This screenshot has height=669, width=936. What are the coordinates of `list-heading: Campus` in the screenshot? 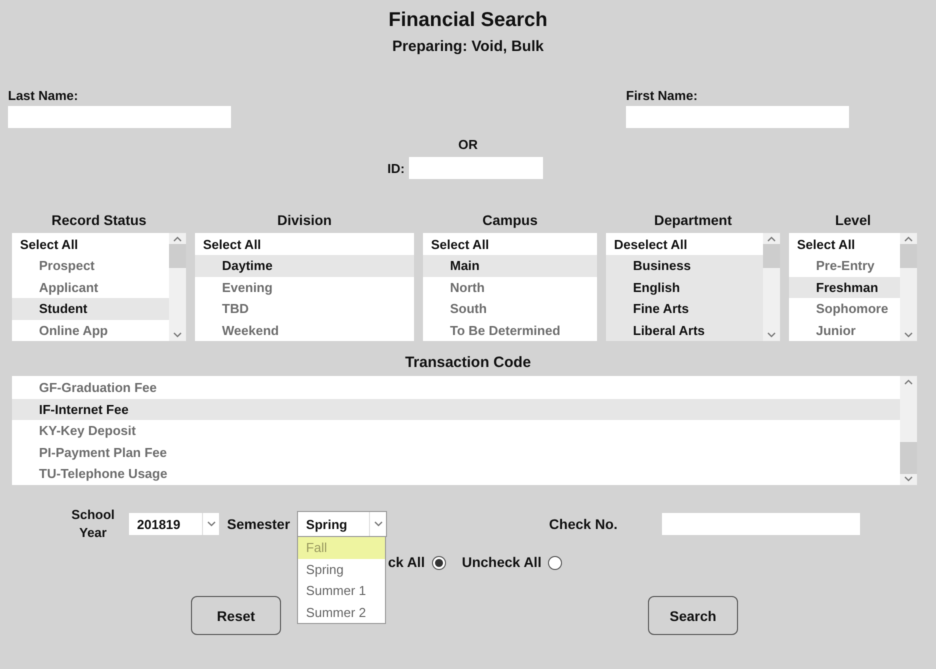 It's located at (510, 220).